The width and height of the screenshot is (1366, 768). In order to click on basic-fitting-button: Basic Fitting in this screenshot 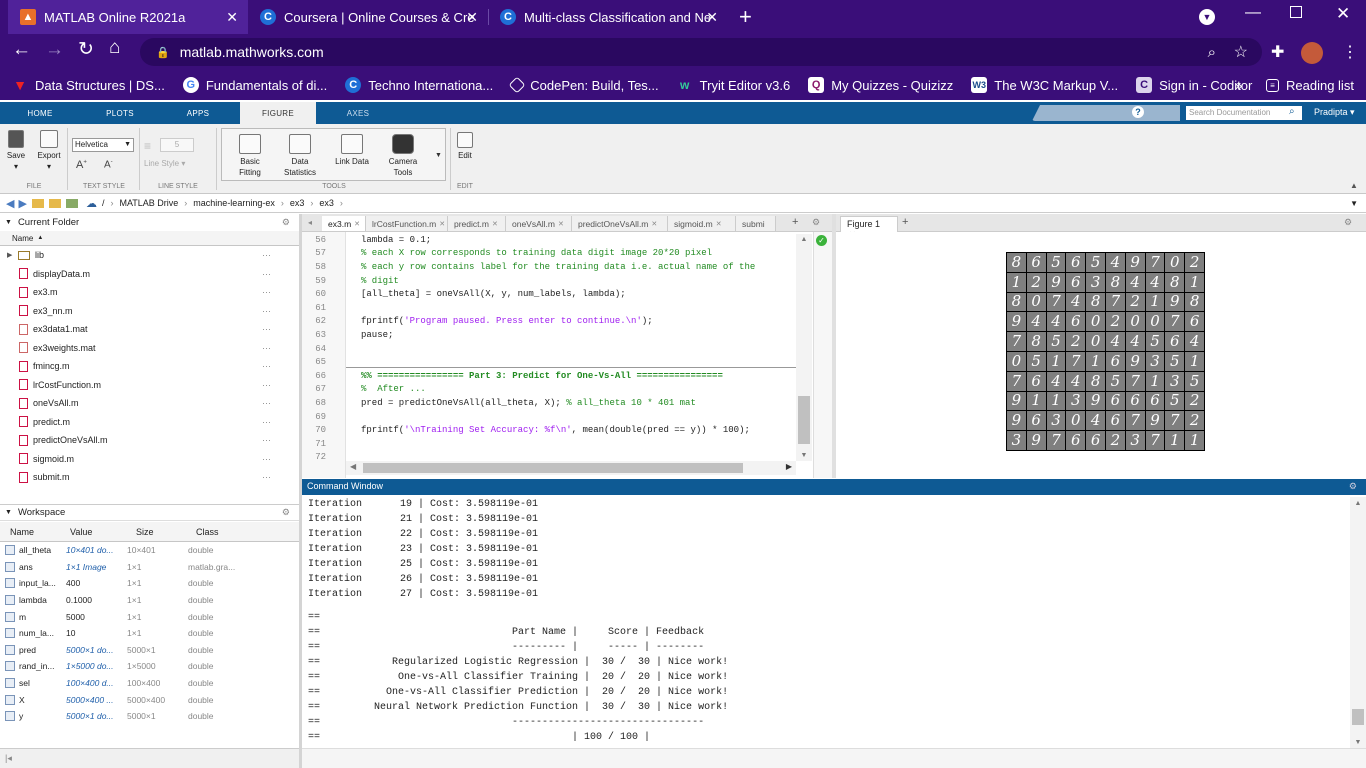, I will do `click(250, 156)`.